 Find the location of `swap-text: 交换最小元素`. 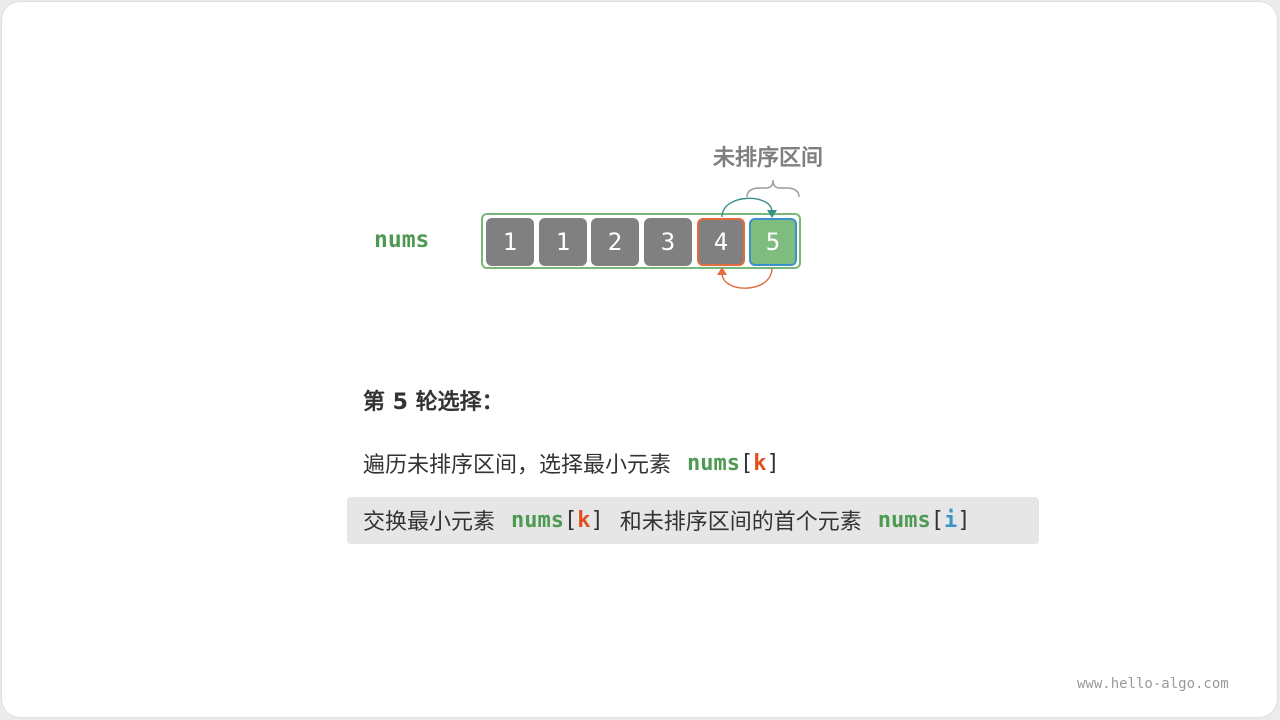

swap-text: 交换最小元素 is located at coordinates (429, 522).